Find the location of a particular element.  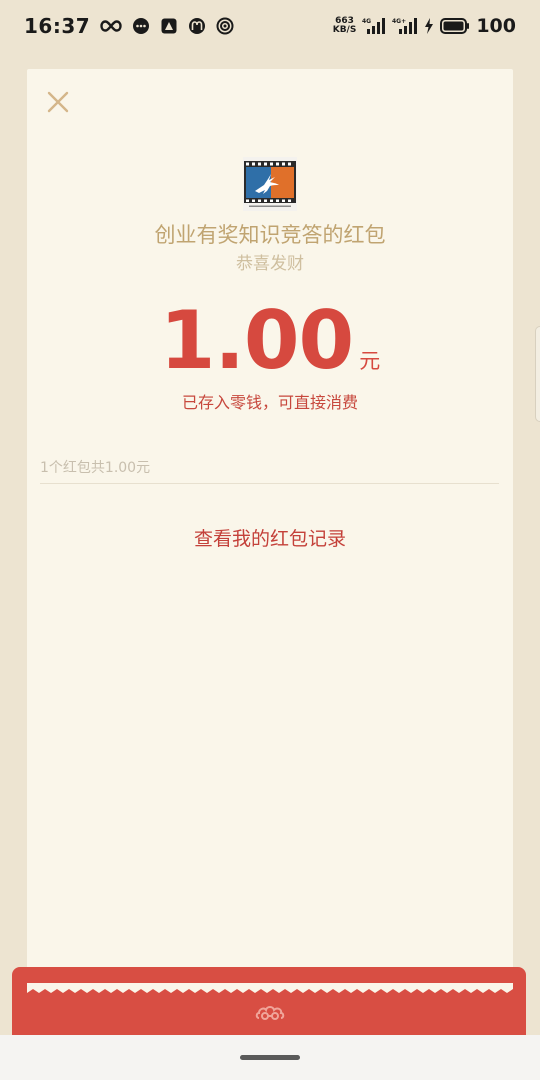

status-bar: 16:37 663 KB/S 4G 4G+ 100 is located at coordinates (270, 26).